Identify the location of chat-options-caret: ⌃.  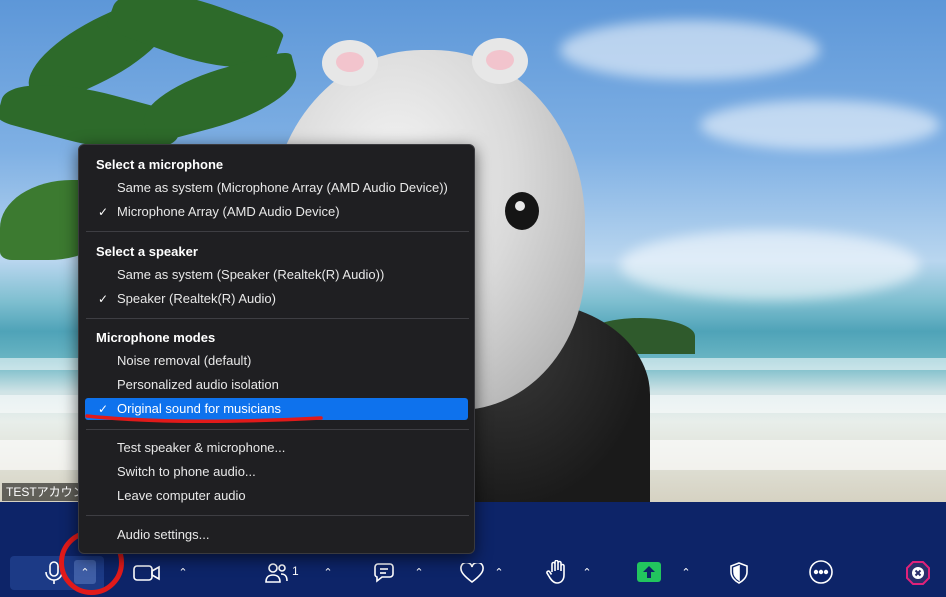
(419, 572).